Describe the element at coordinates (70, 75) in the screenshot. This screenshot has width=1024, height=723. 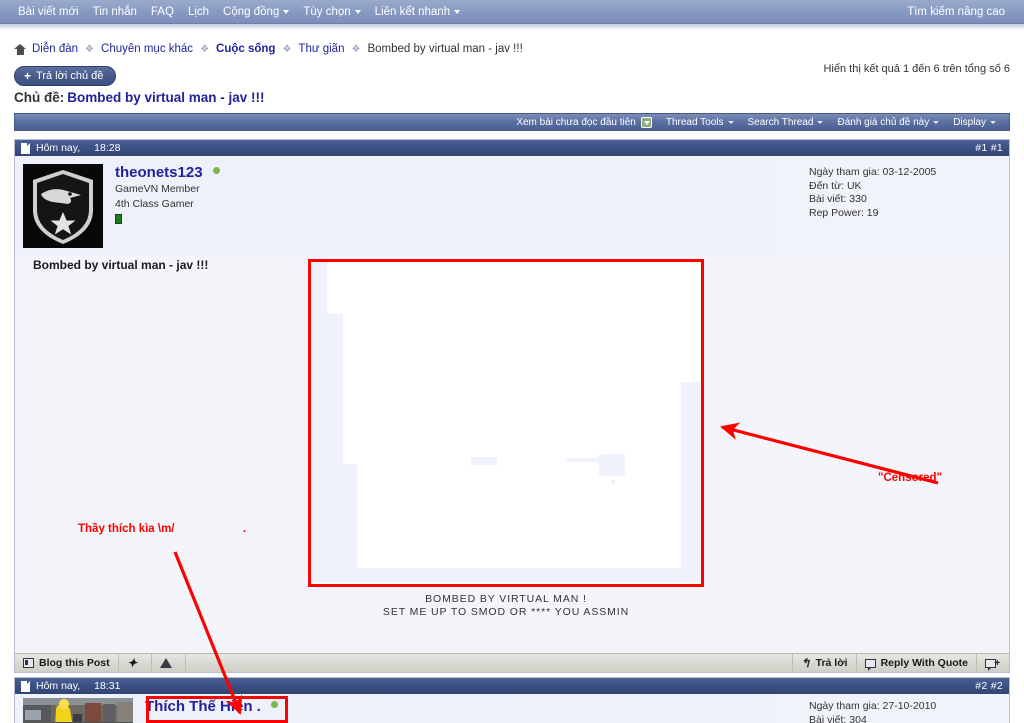
I see `reply-topic-label: Trả lời chủ đề` at that location.